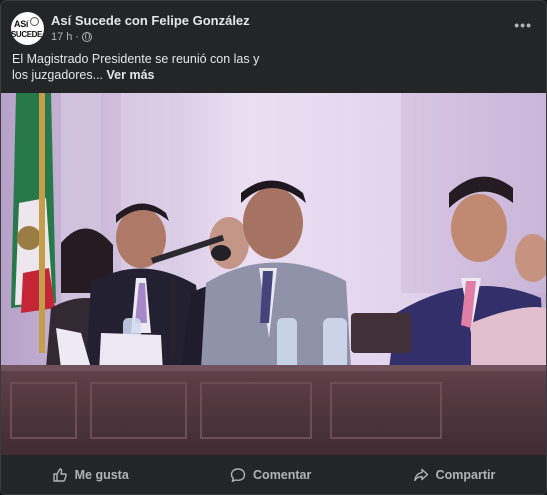  Describe the element at coordinates (21, 24) in the screenshot. I see `avatar-text-top: ASí` at that location.